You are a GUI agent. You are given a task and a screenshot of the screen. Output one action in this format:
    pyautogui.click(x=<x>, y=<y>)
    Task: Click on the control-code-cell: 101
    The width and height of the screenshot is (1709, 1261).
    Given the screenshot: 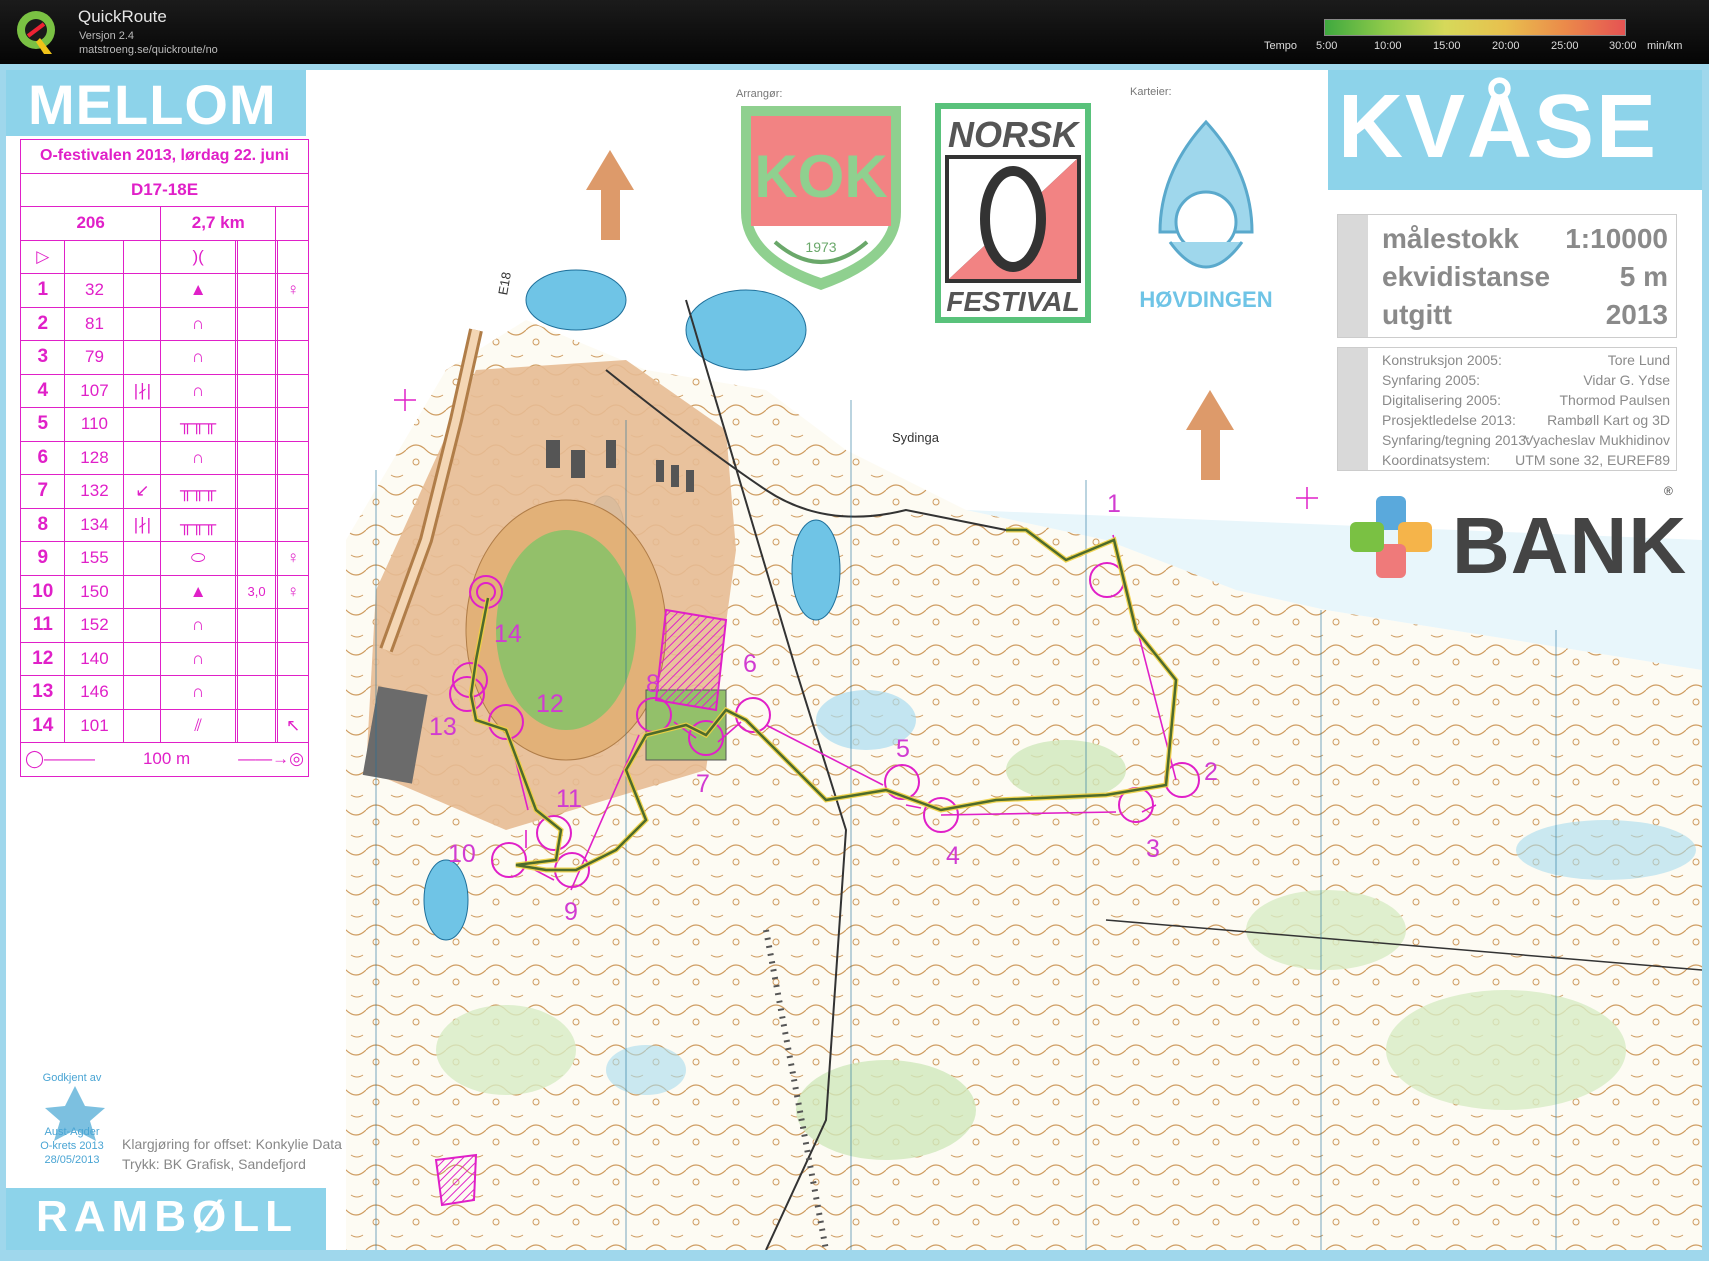 What is the action you would take?
    pyautogui.click(x=94, y=725)
    